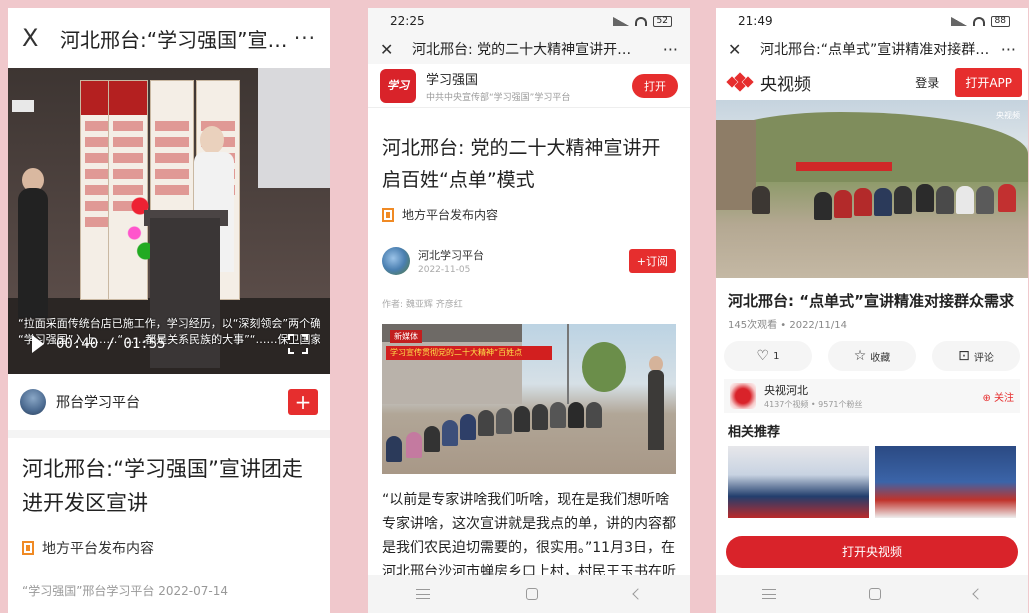 The image size is (1029, 613). I want to click on battery-icon: 88, so click(1000, 21).